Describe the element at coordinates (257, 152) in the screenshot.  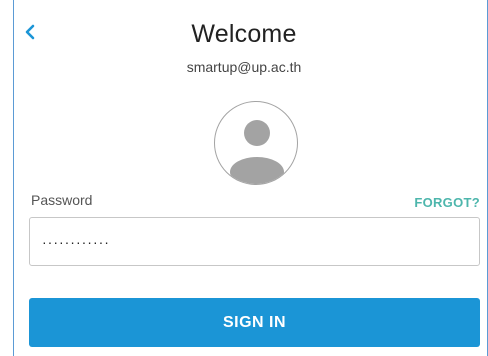
I see `user-avatar-icon` at that location.